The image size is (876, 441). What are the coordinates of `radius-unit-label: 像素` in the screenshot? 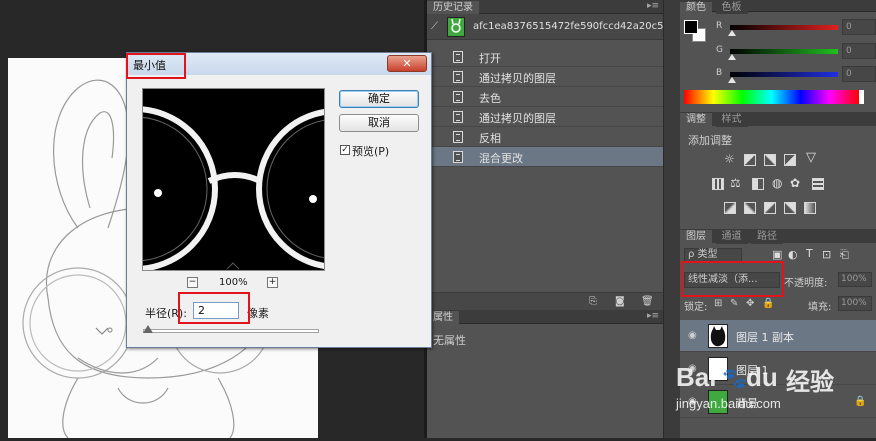 It's located at (258, 313).